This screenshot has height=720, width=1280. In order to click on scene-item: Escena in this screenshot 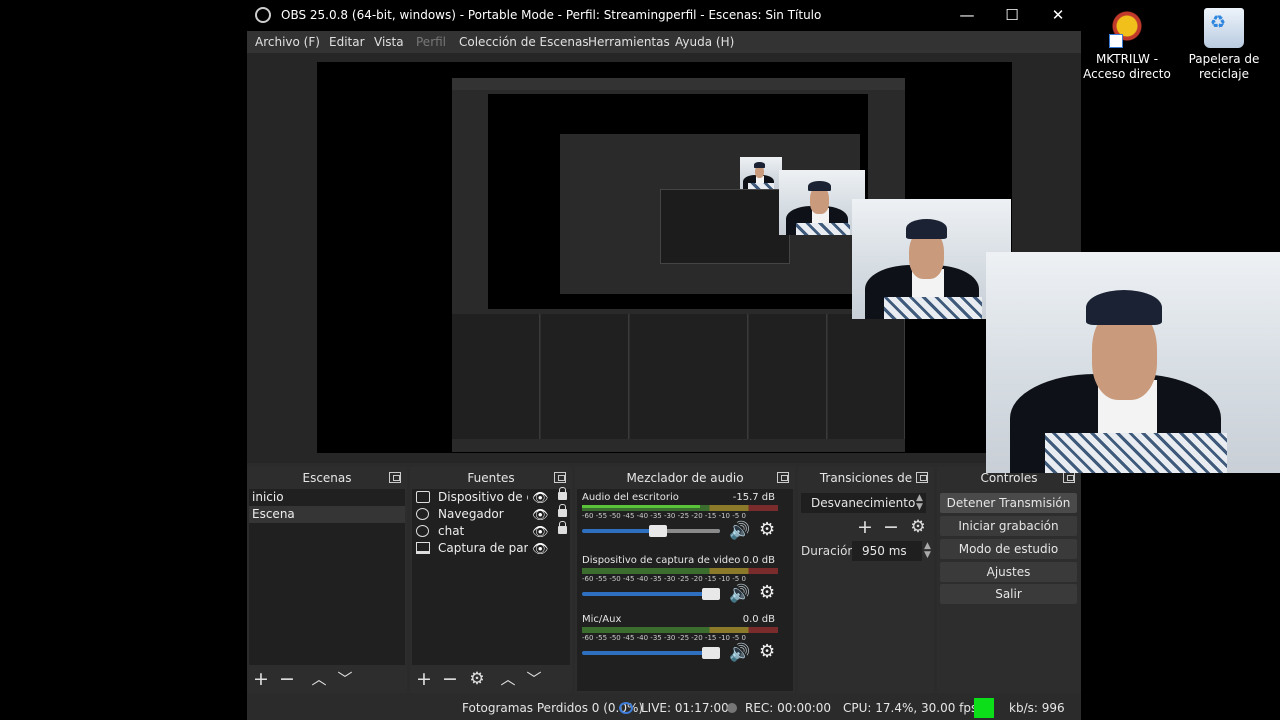, I will do `click(327, 514)`.